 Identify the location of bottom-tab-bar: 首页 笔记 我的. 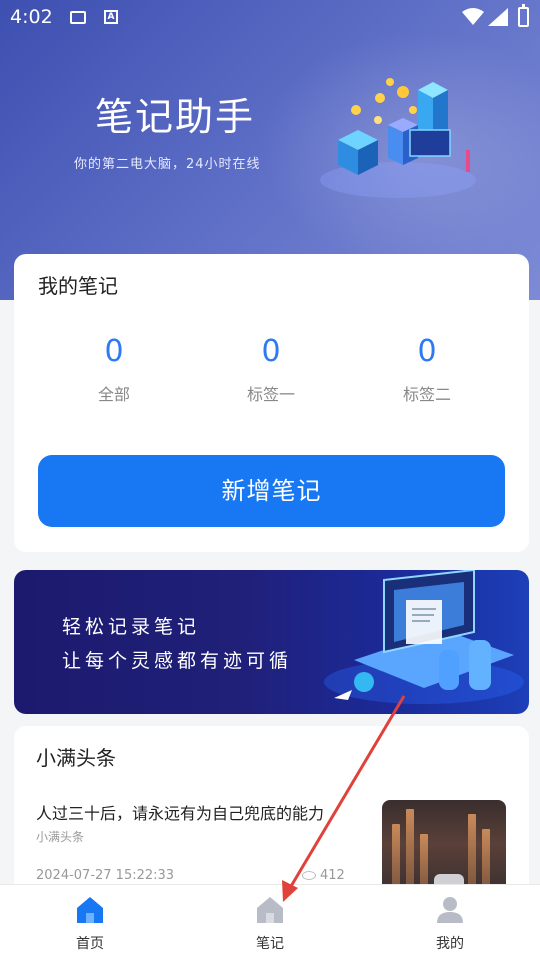
(270, 922).